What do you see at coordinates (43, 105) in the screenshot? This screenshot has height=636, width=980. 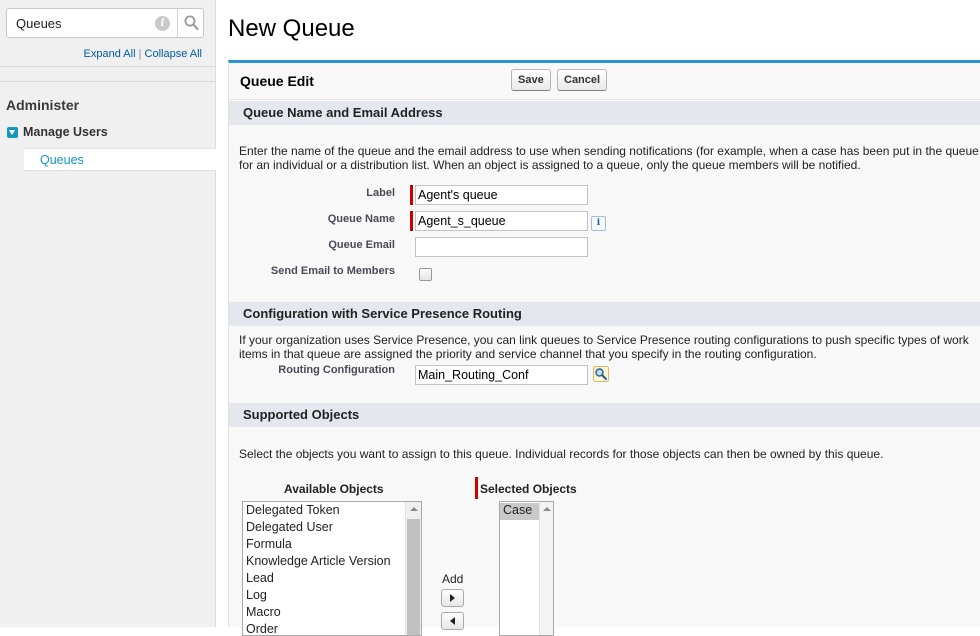 I see `sidebar-section-heading: Administer` at bounding box center [43, 105].